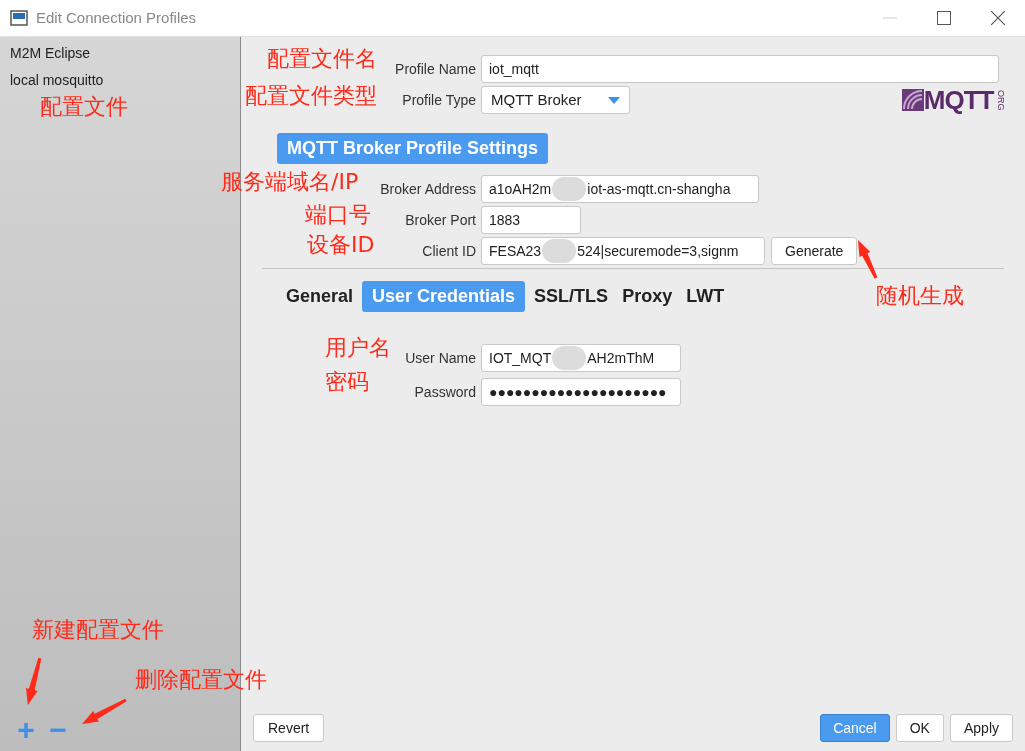 This screenshot has height=751, width=1025. I want to click on annotation-text: 配置文件类型, so click(311, 96).